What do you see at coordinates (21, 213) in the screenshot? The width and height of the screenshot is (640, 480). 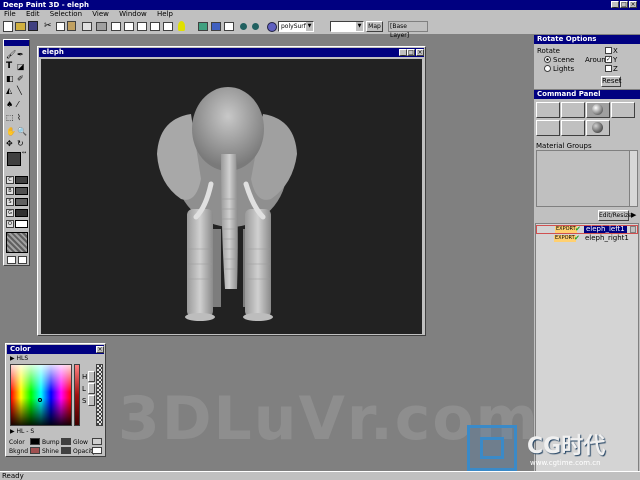 I see `channel-glow-swatch` at bounding box center [21, 213].